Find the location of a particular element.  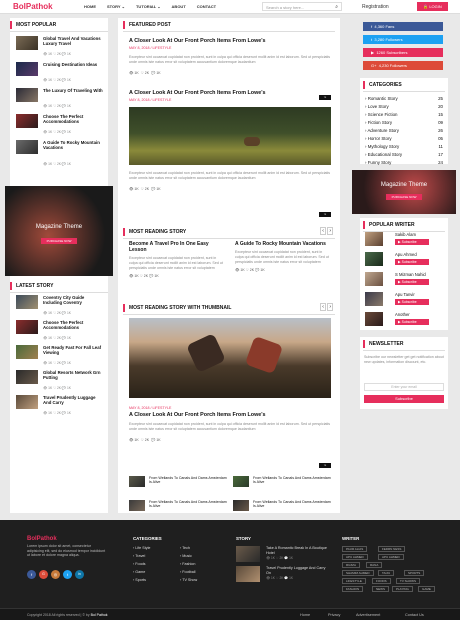

youtube-subscribers: ▶ 1260 Subscribers is located at coordinates (403, 52).